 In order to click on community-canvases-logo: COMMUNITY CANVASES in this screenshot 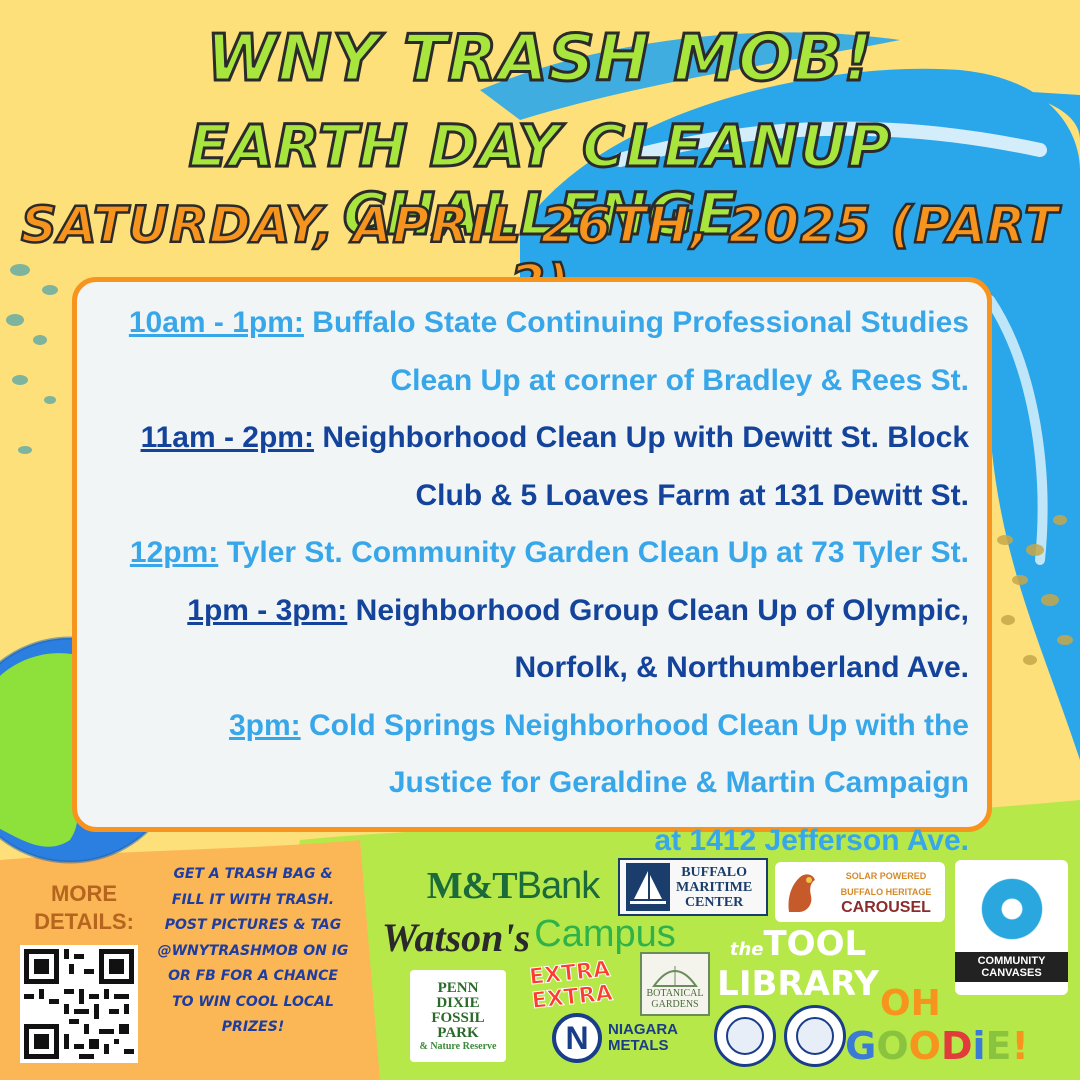, I will do `click(1011, 927)`.